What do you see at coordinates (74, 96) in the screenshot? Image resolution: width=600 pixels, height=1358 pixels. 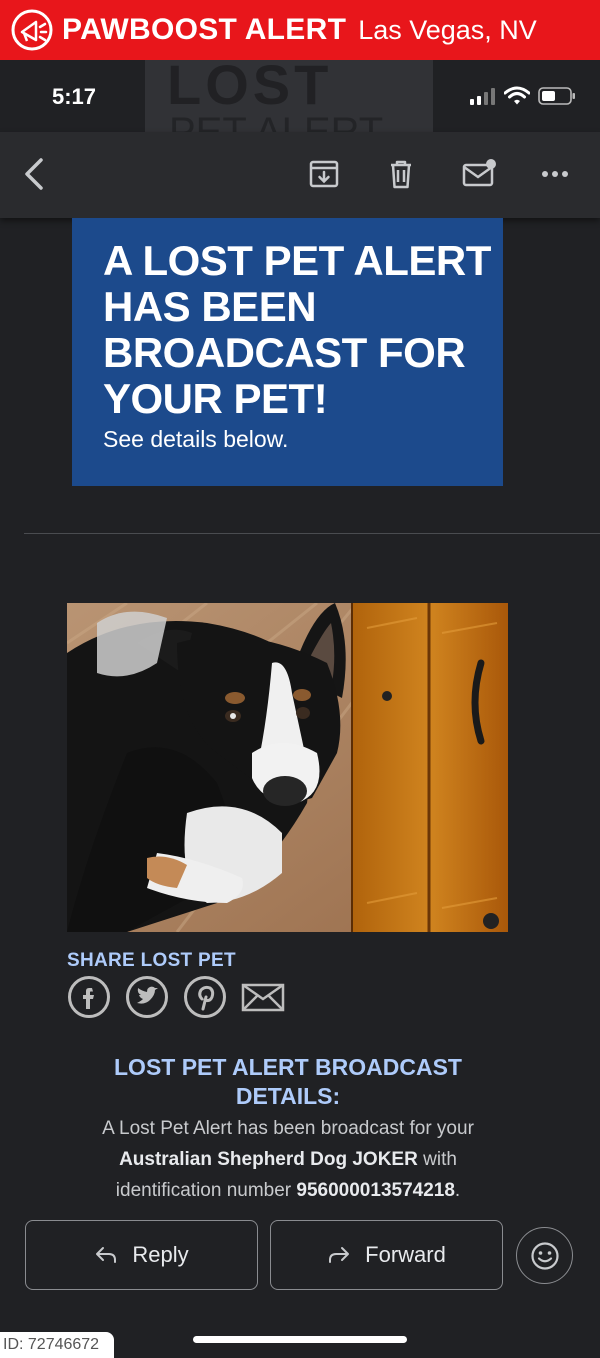 I see `status-time: 5:17` at bounding box center [74, 96].